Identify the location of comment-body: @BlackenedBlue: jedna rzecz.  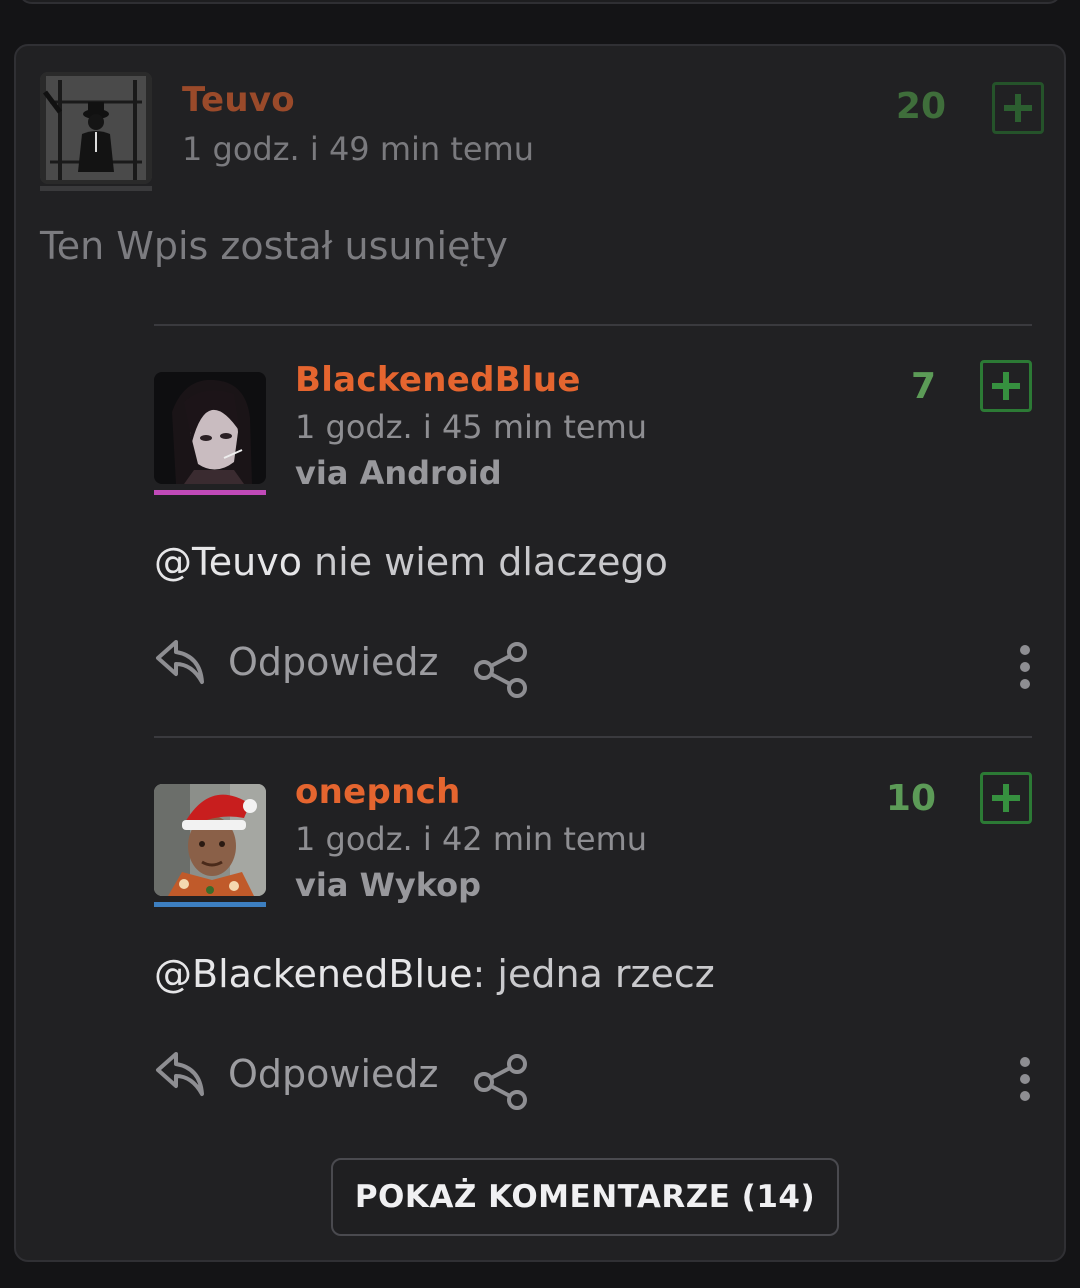
(434, 974).